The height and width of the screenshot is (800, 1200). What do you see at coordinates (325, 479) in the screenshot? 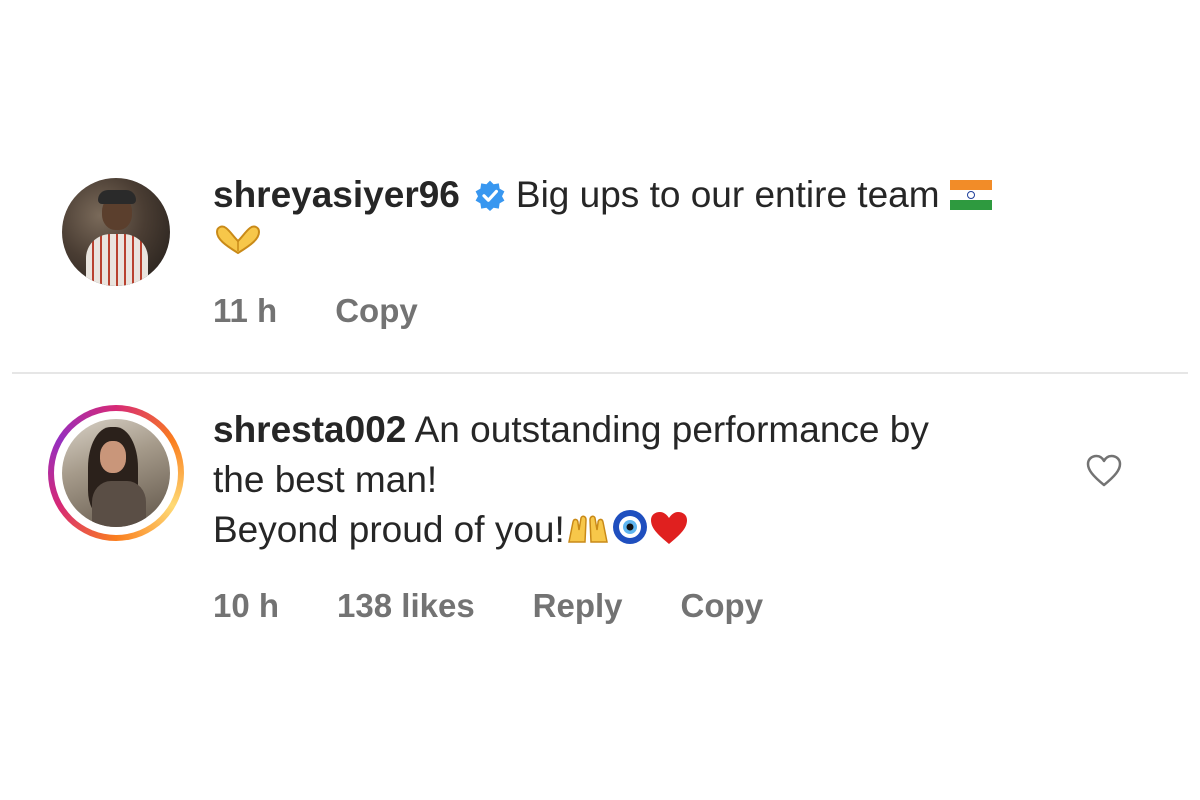
I see `comment-text-line2: the best man!` at bounding box center [325, 479].